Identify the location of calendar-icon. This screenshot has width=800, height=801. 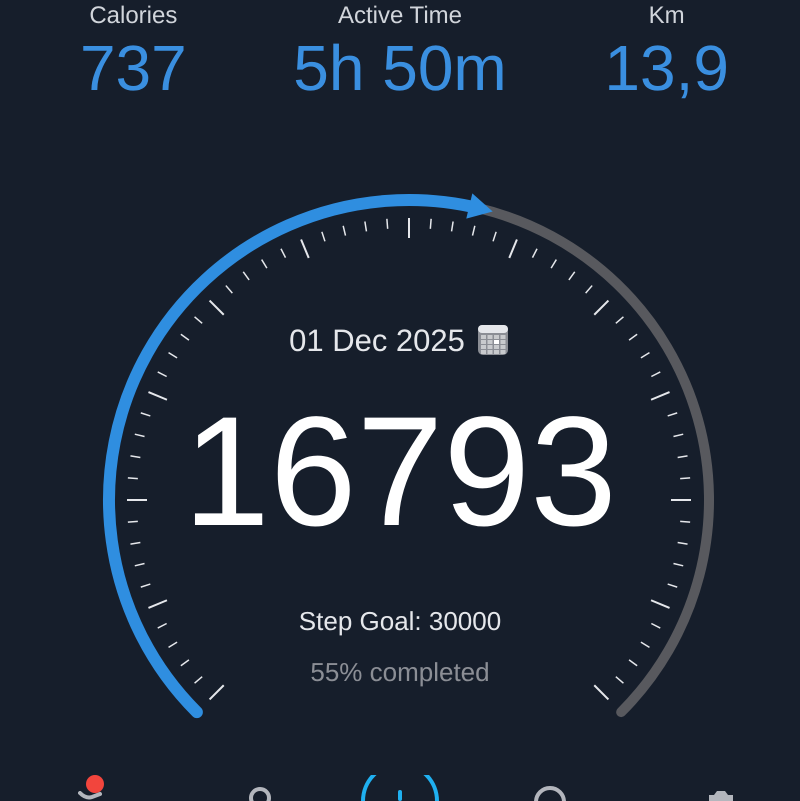
(492, 340).